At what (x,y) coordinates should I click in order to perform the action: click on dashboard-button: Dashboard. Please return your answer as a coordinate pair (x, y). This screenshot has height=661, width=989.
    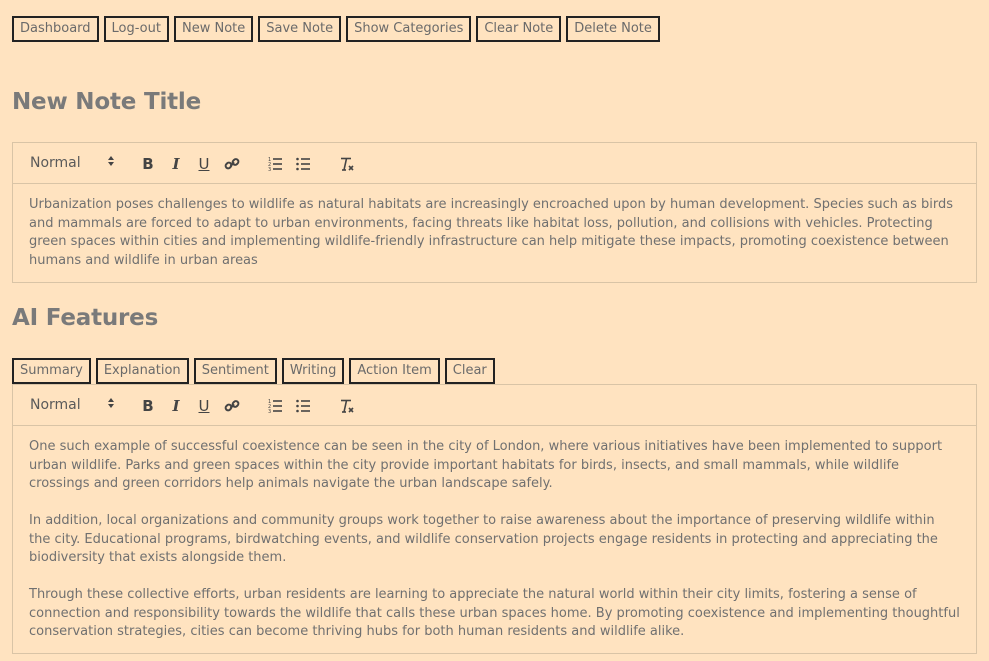
    Looking at the image, I should click on (55, 29).